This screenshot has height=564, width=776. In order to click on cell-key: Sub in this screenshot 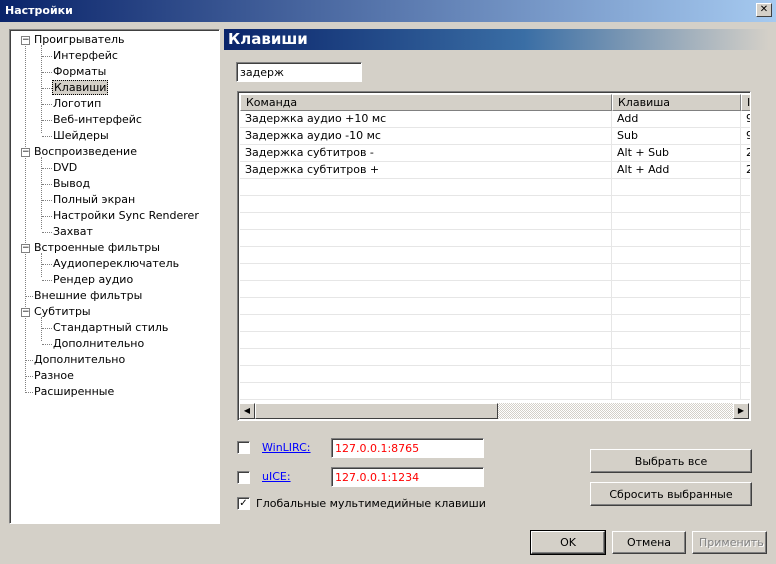, I will do `click(676, 136)`.